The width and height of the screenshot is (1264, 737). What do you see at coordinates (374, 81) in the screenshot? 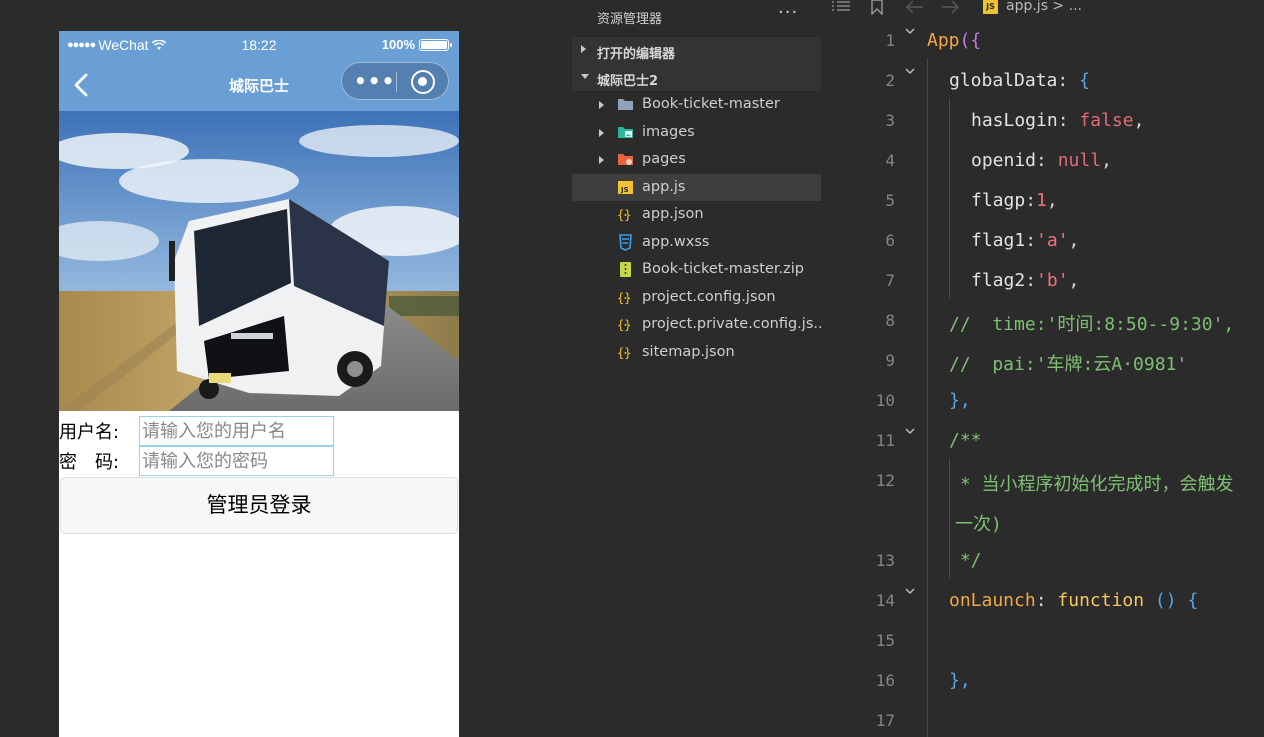
I see `more-dots-icon: •••` at bounding box center [374, 81].